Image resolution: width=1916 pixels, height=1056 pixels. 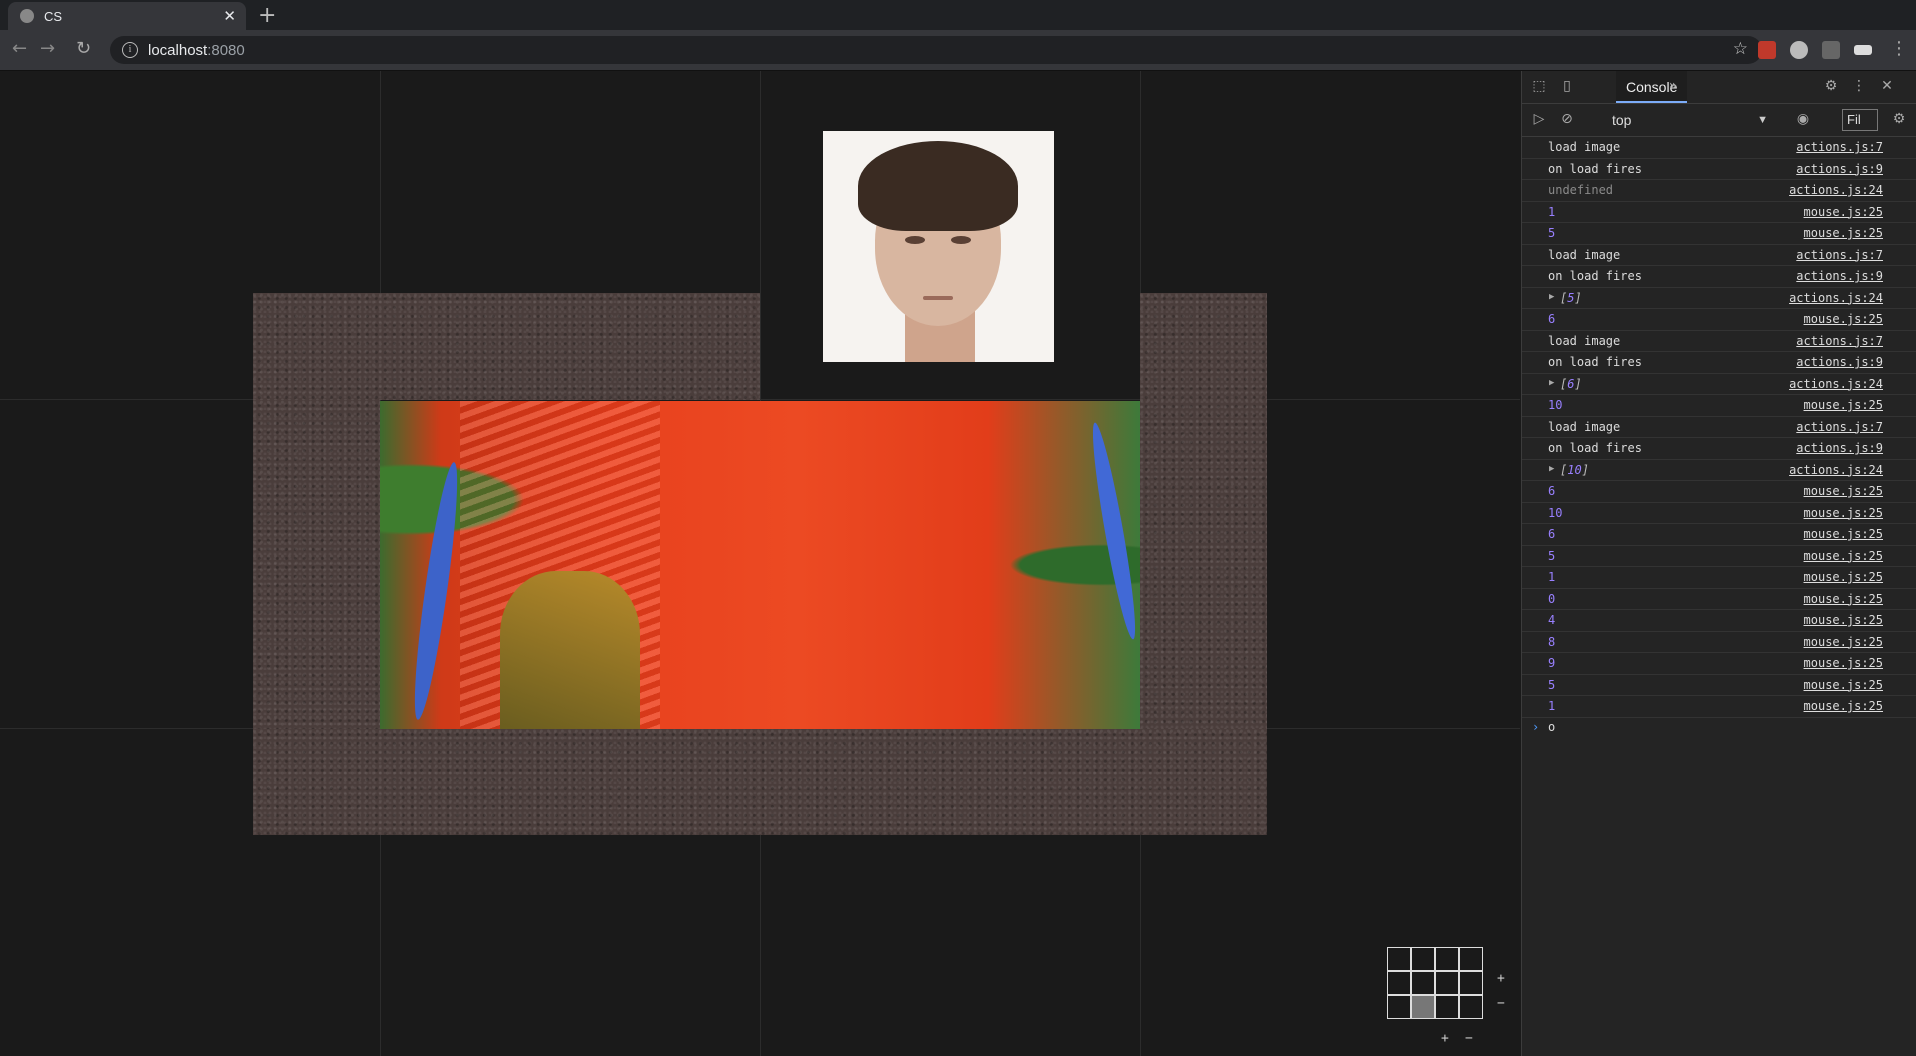 I want to click on console-message: [6], so click(x=1571, y=383).